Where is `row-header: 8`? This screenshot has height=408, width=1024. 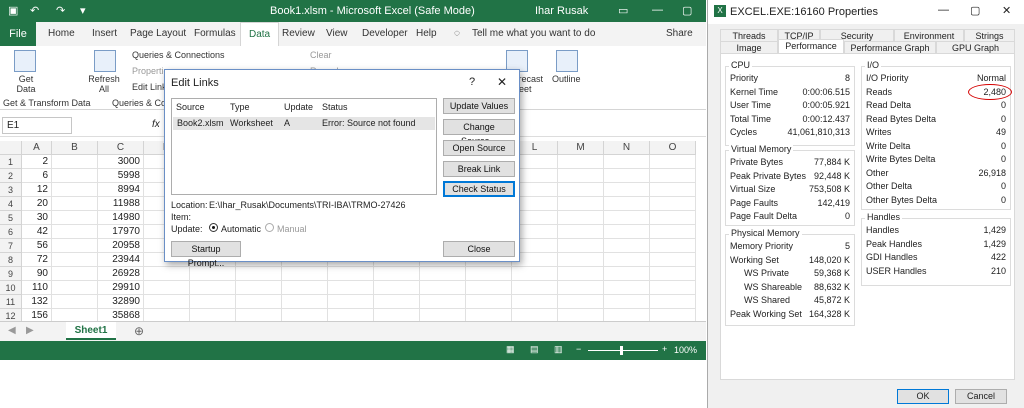
row-header: 8 is located at coordinates (11, 260).